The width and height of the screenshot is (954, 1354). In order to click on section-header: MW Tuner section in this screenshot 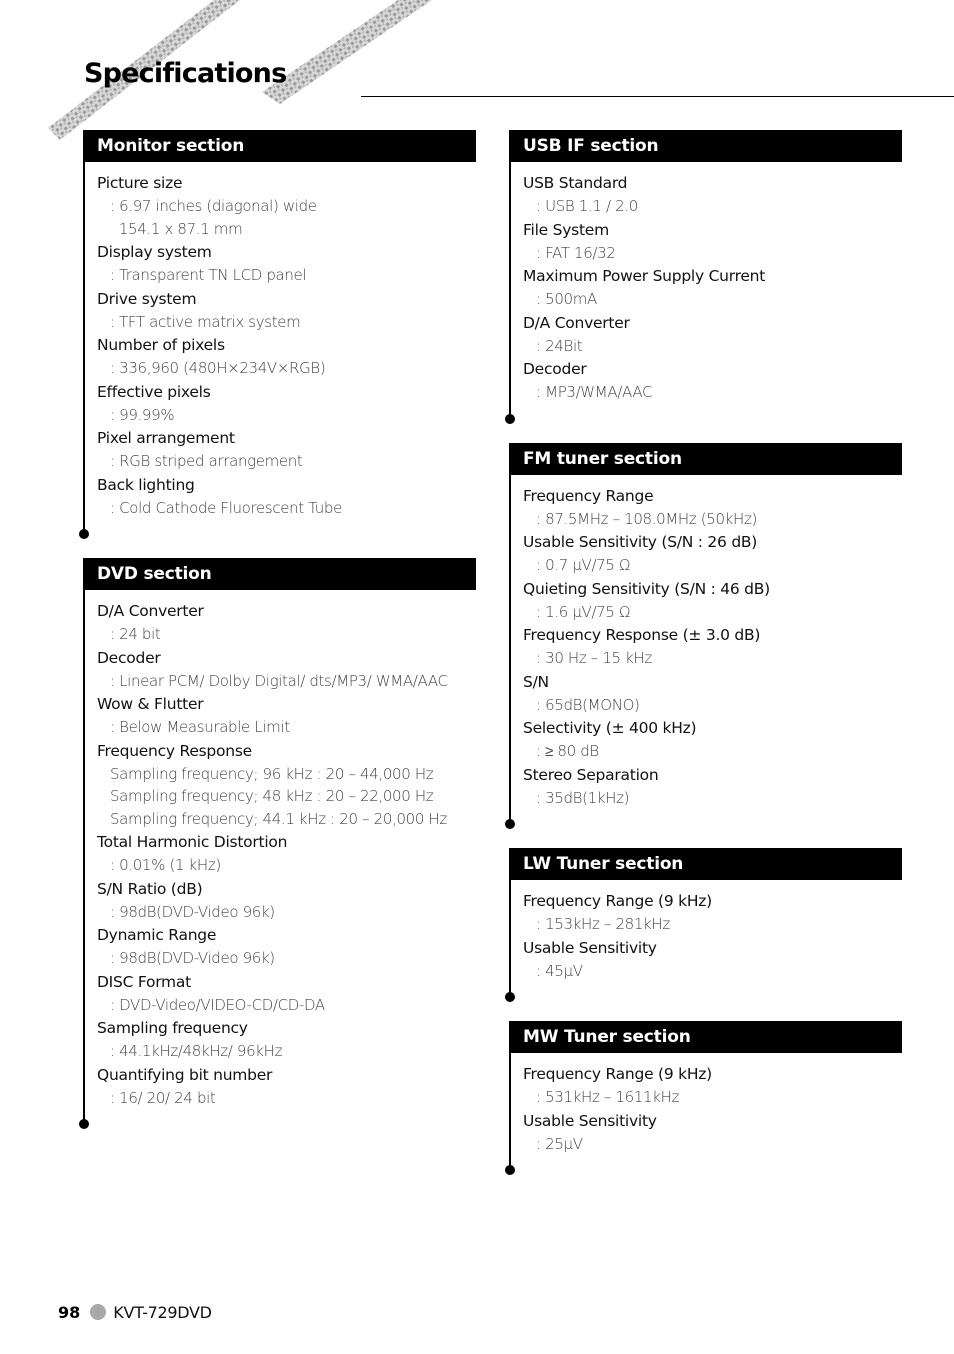, I will do `click(706, 1037)`.